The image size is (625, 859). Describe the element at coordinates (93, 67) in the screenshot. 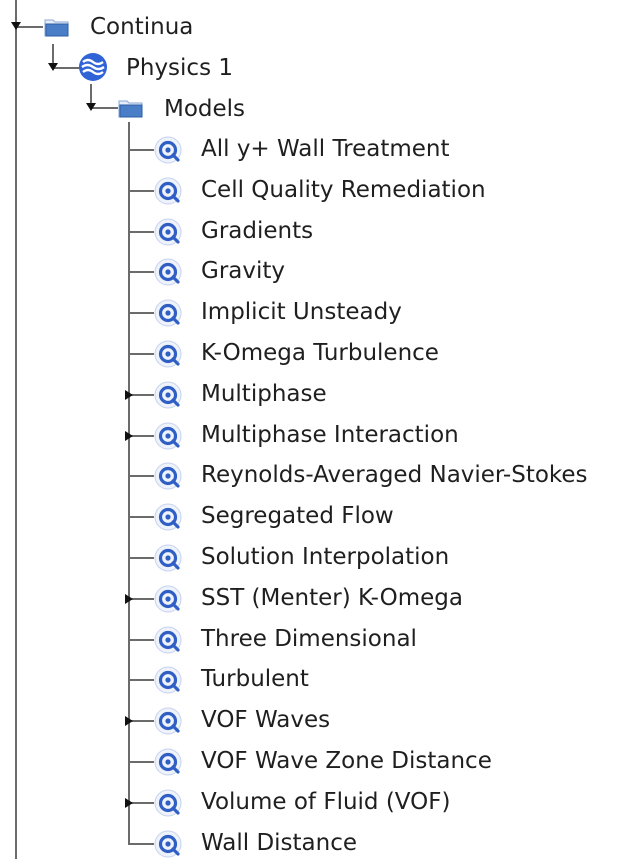

I see `physics-continuum-icon` at that location.